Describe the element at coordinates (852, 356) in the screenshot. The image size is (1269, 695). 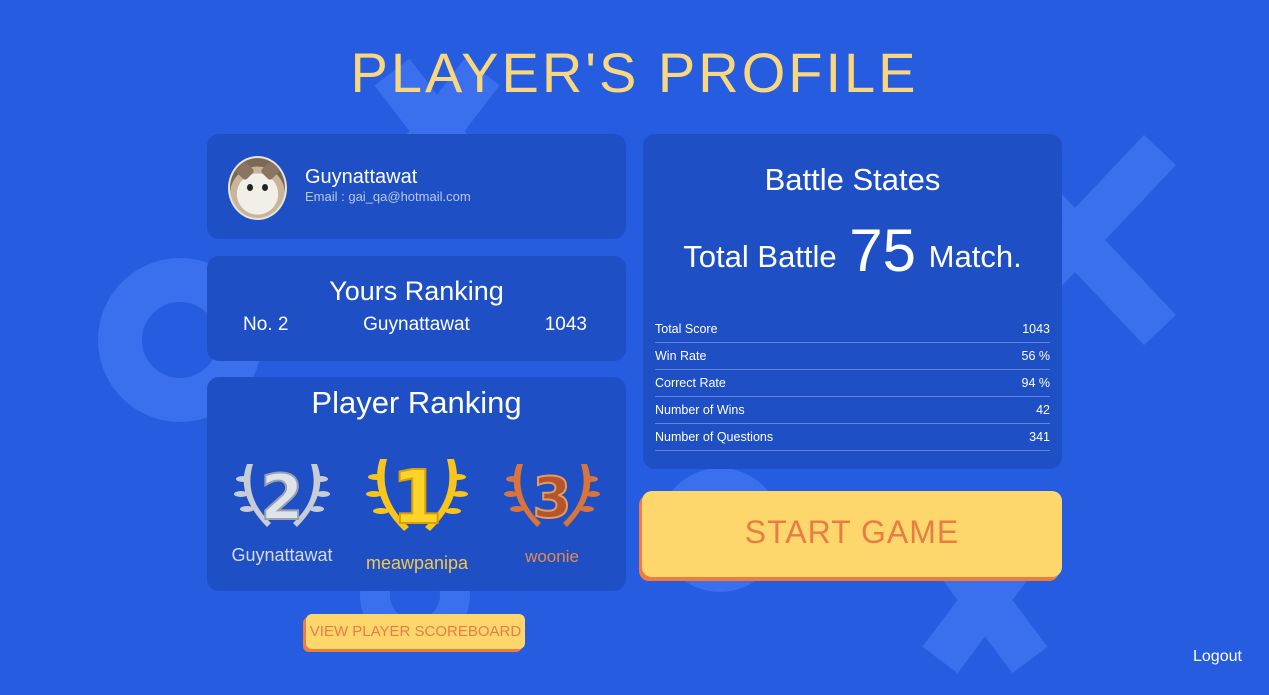
I see `stat-row: Win Rate 56 %` at that location.